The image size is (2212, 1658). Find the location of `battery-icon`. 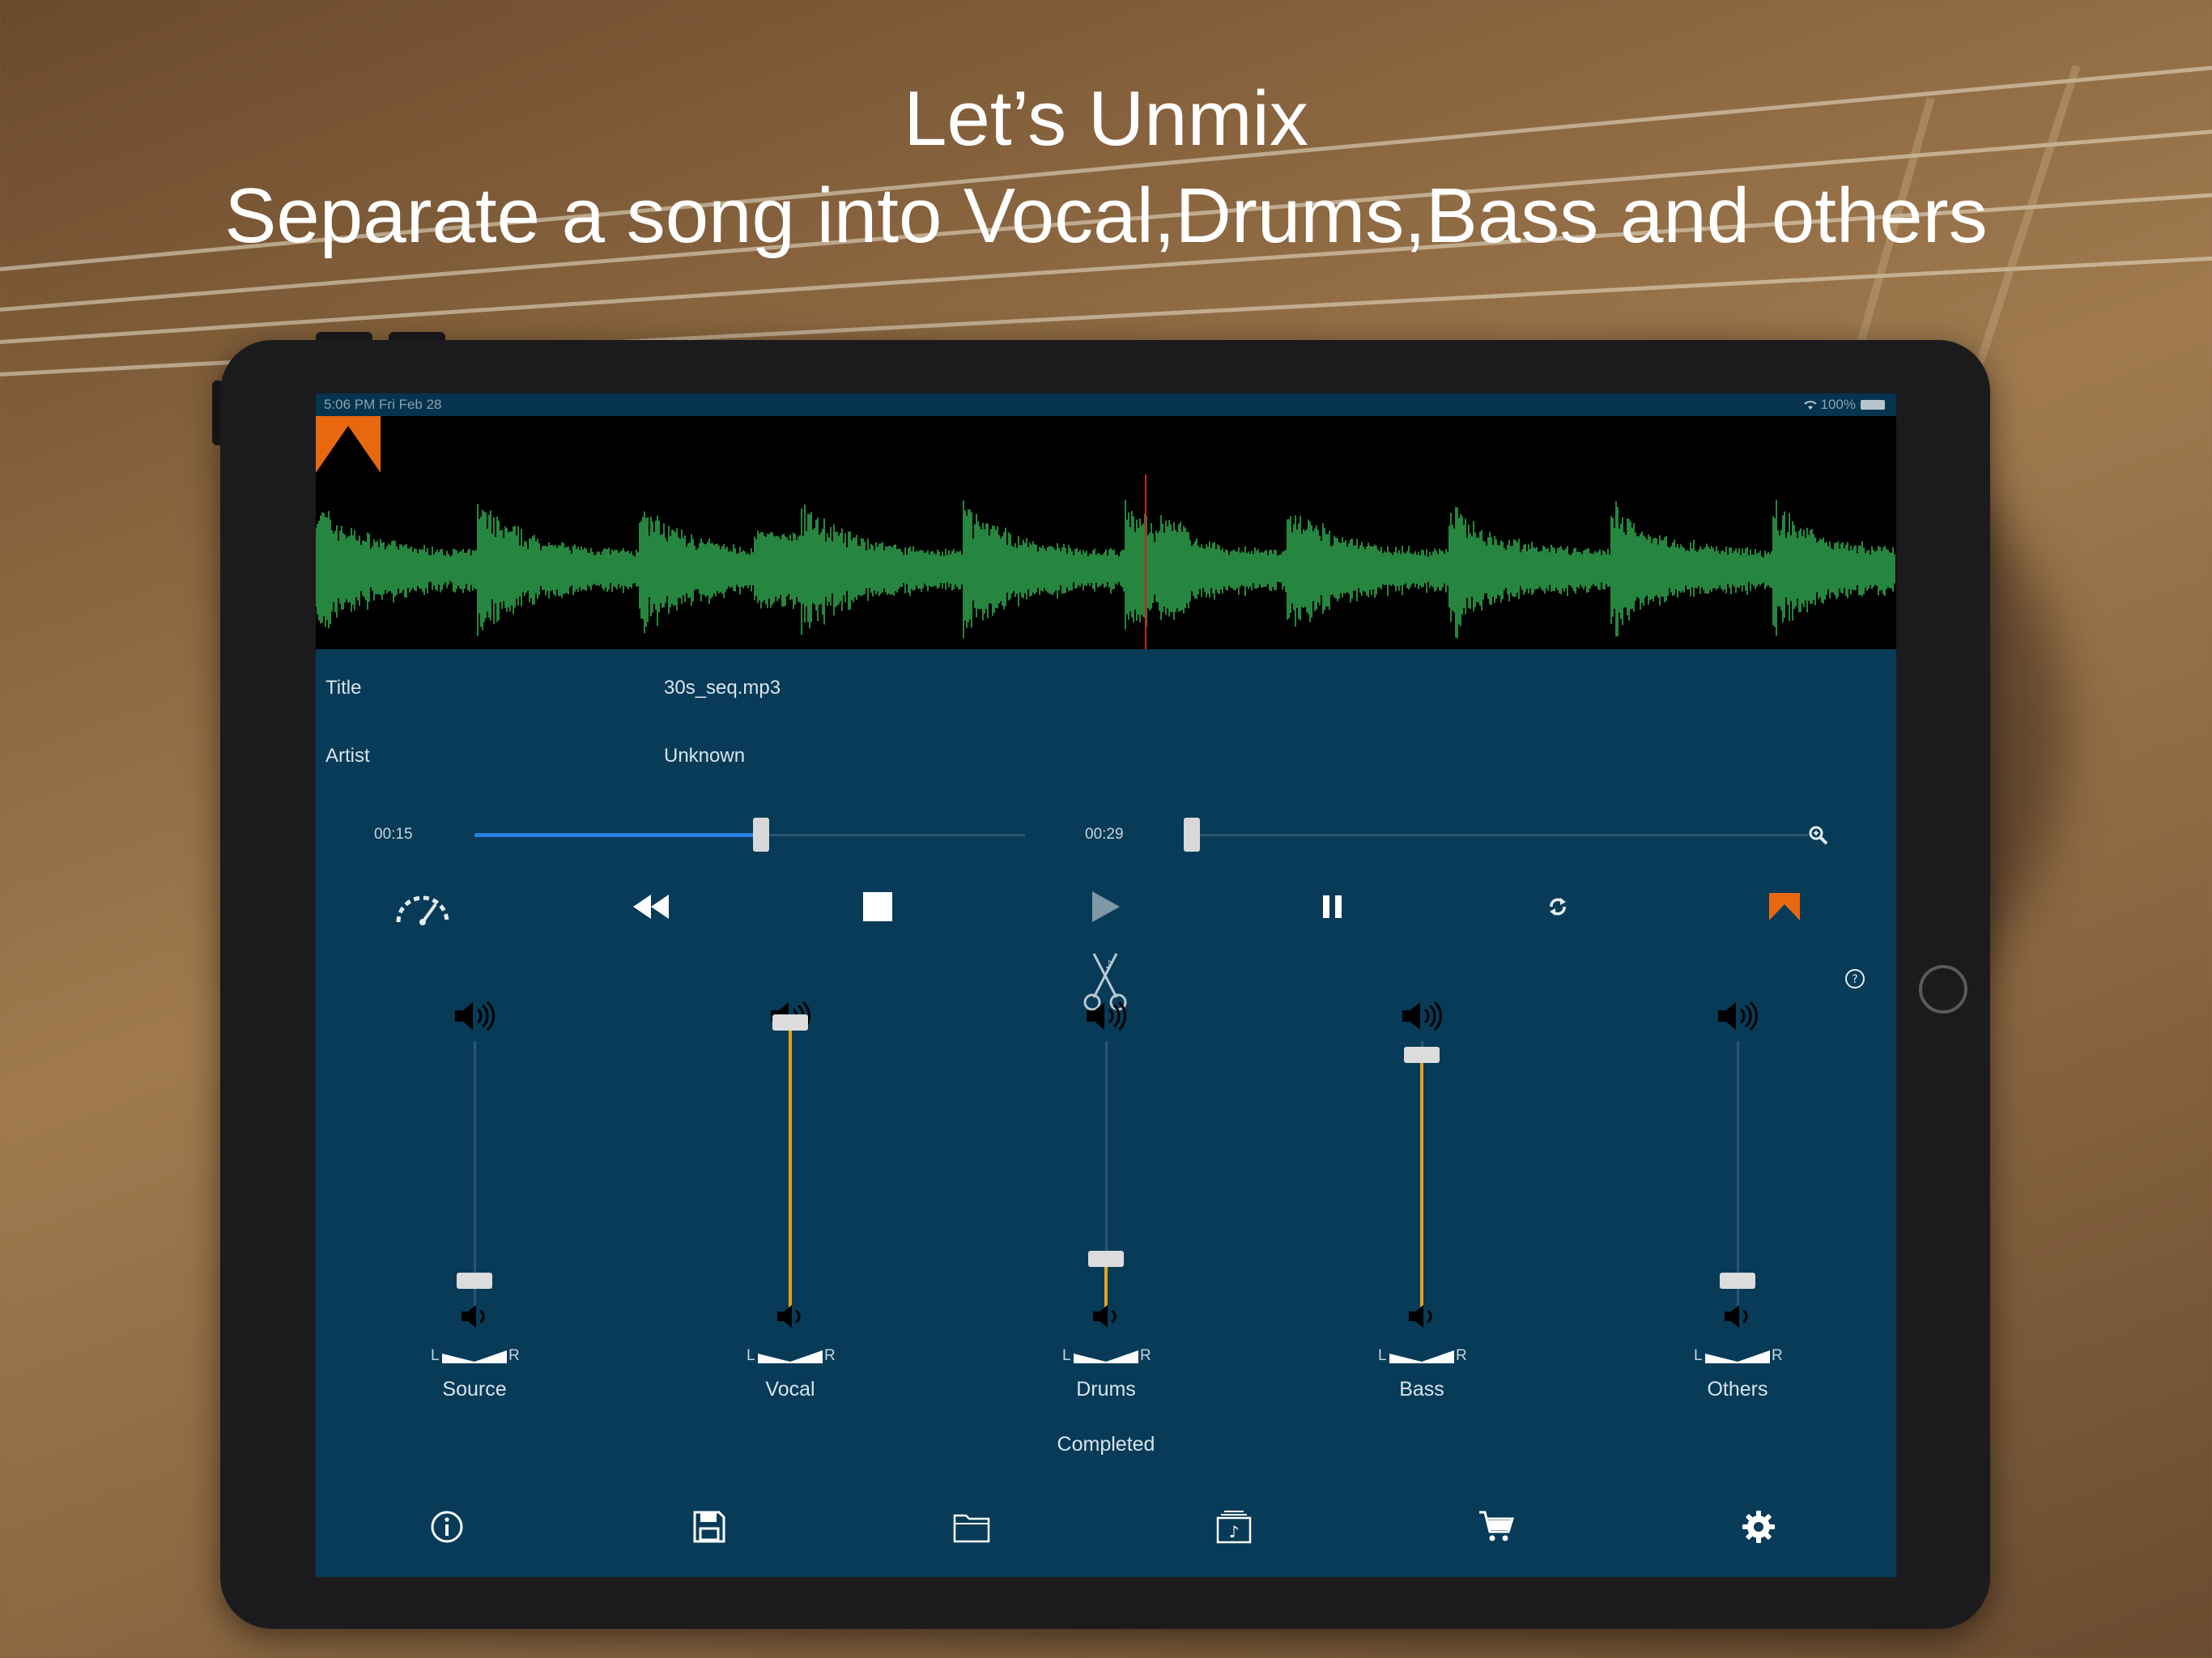

battery-icon is located at coordinates (1873, 405).